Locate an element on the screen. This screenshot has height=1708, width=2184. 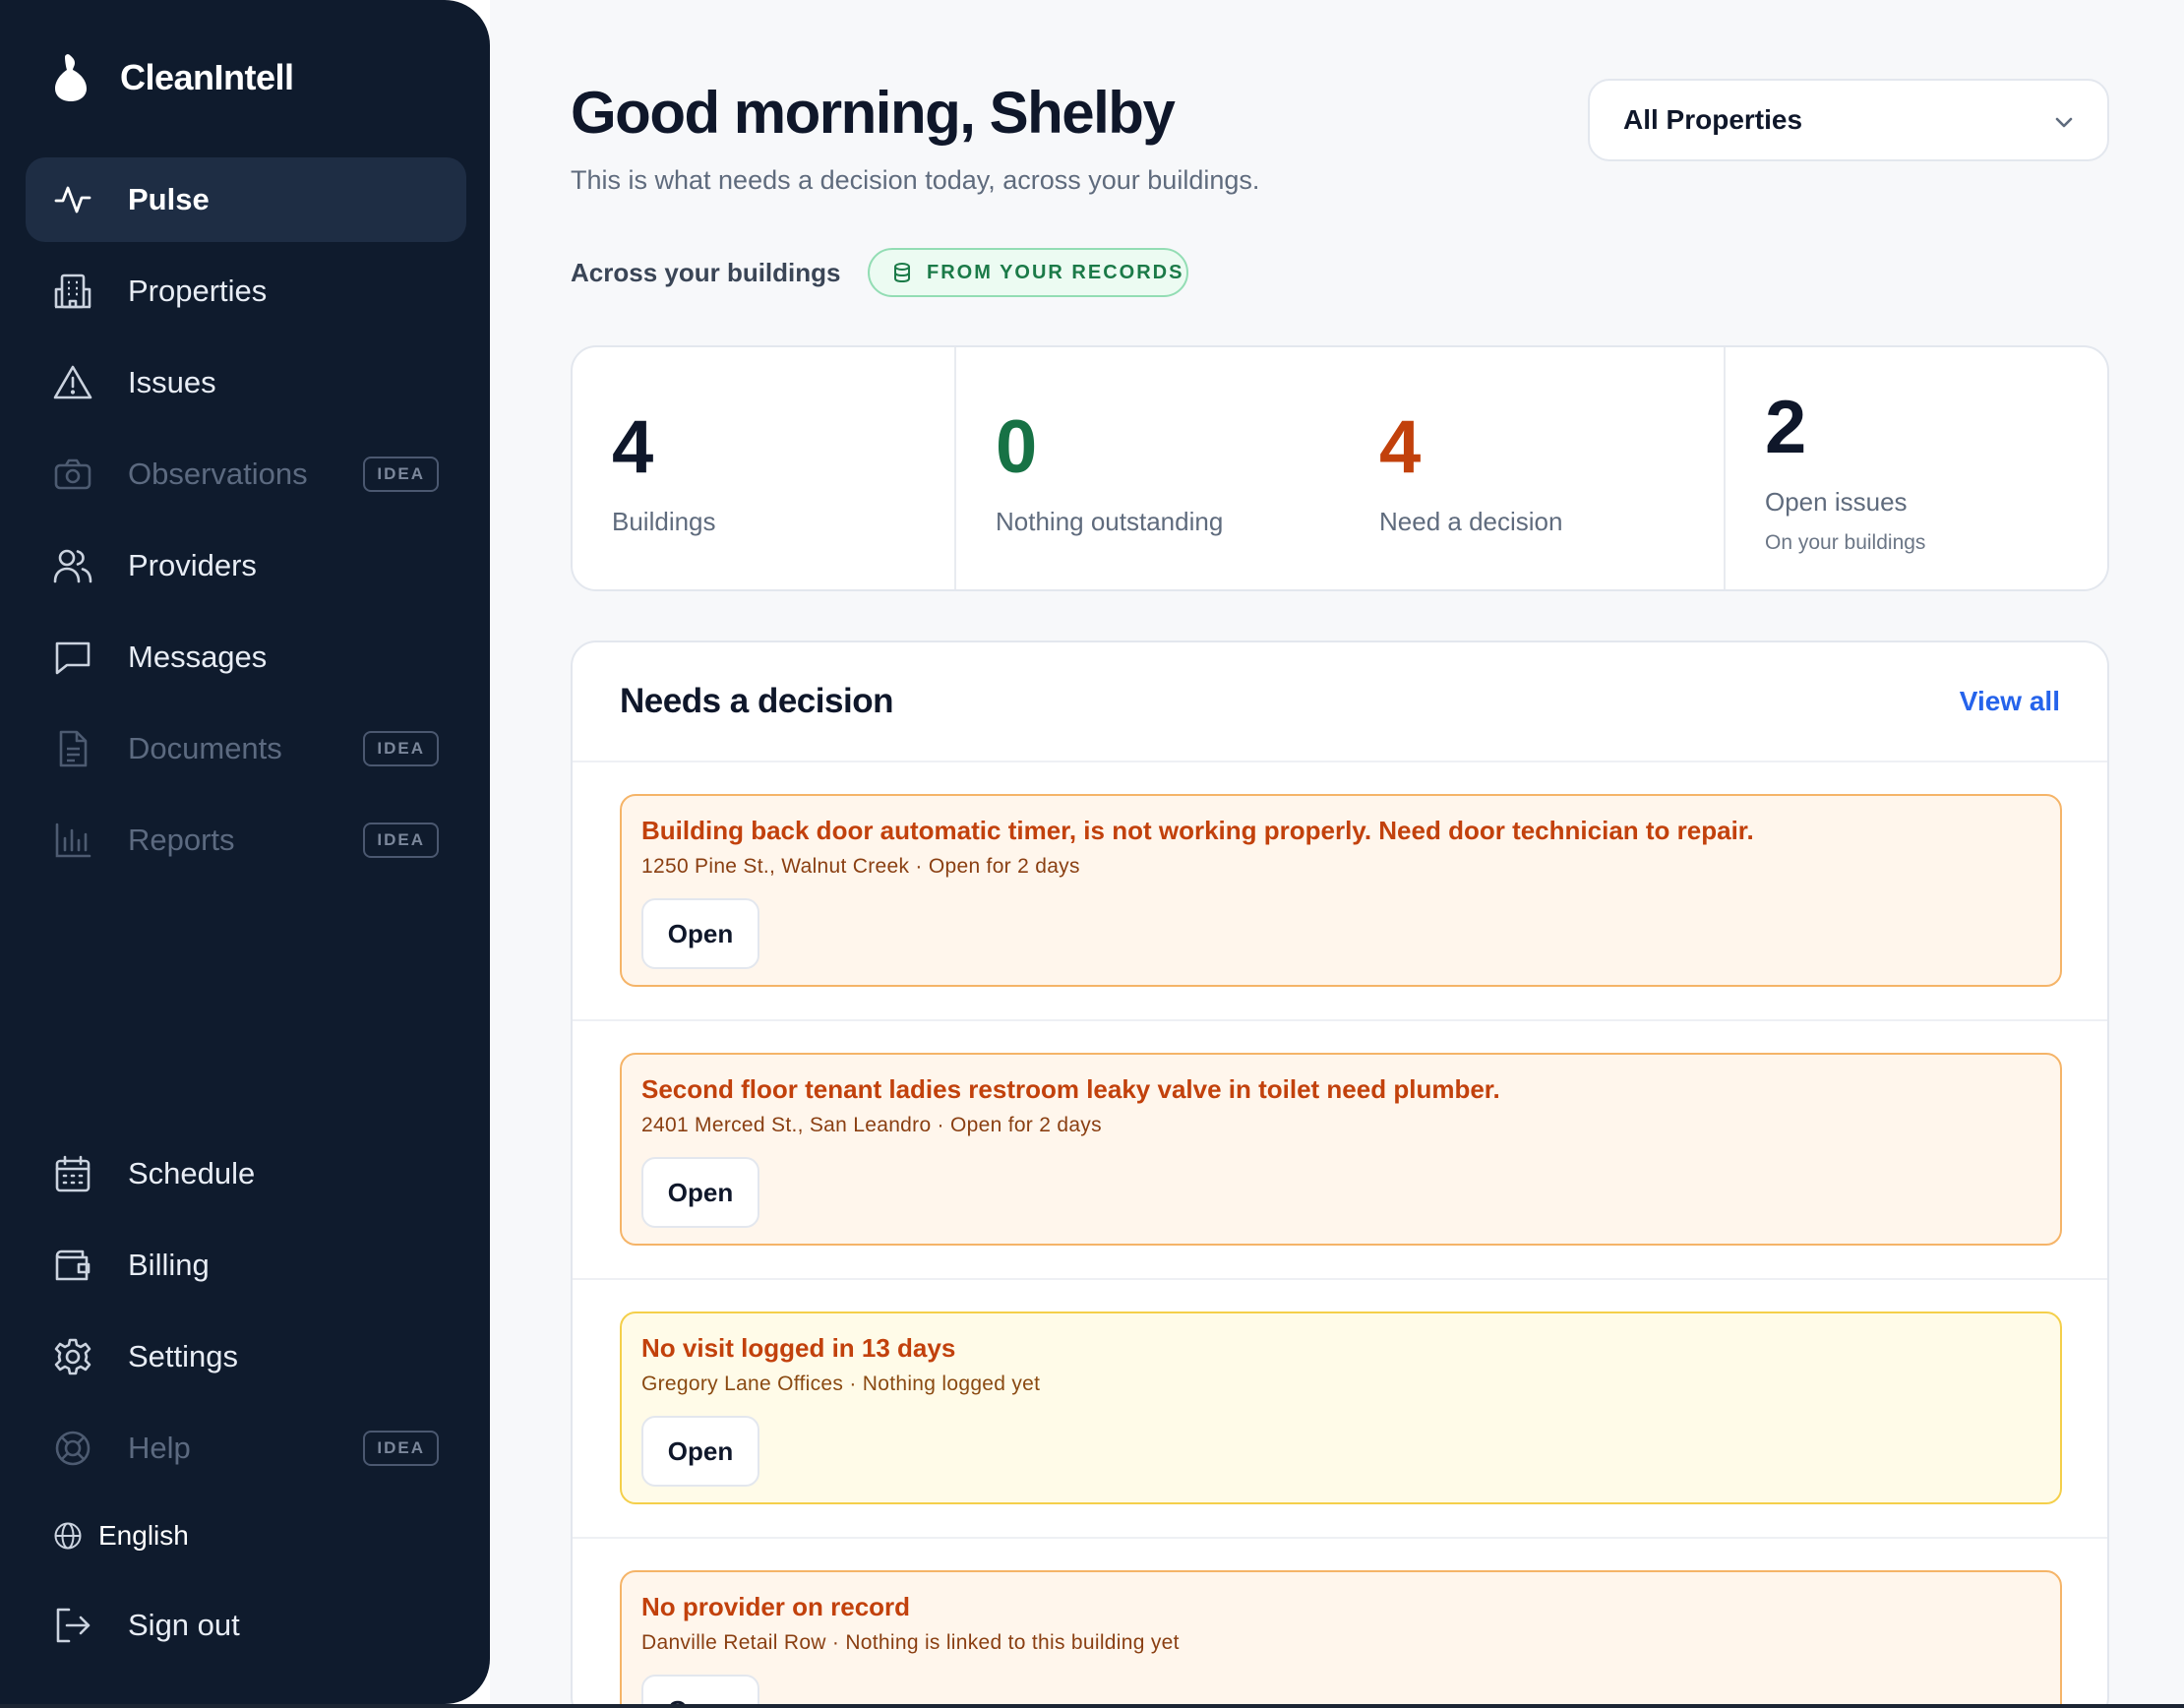
wallet-icon is located at coordinates (72, 1265).